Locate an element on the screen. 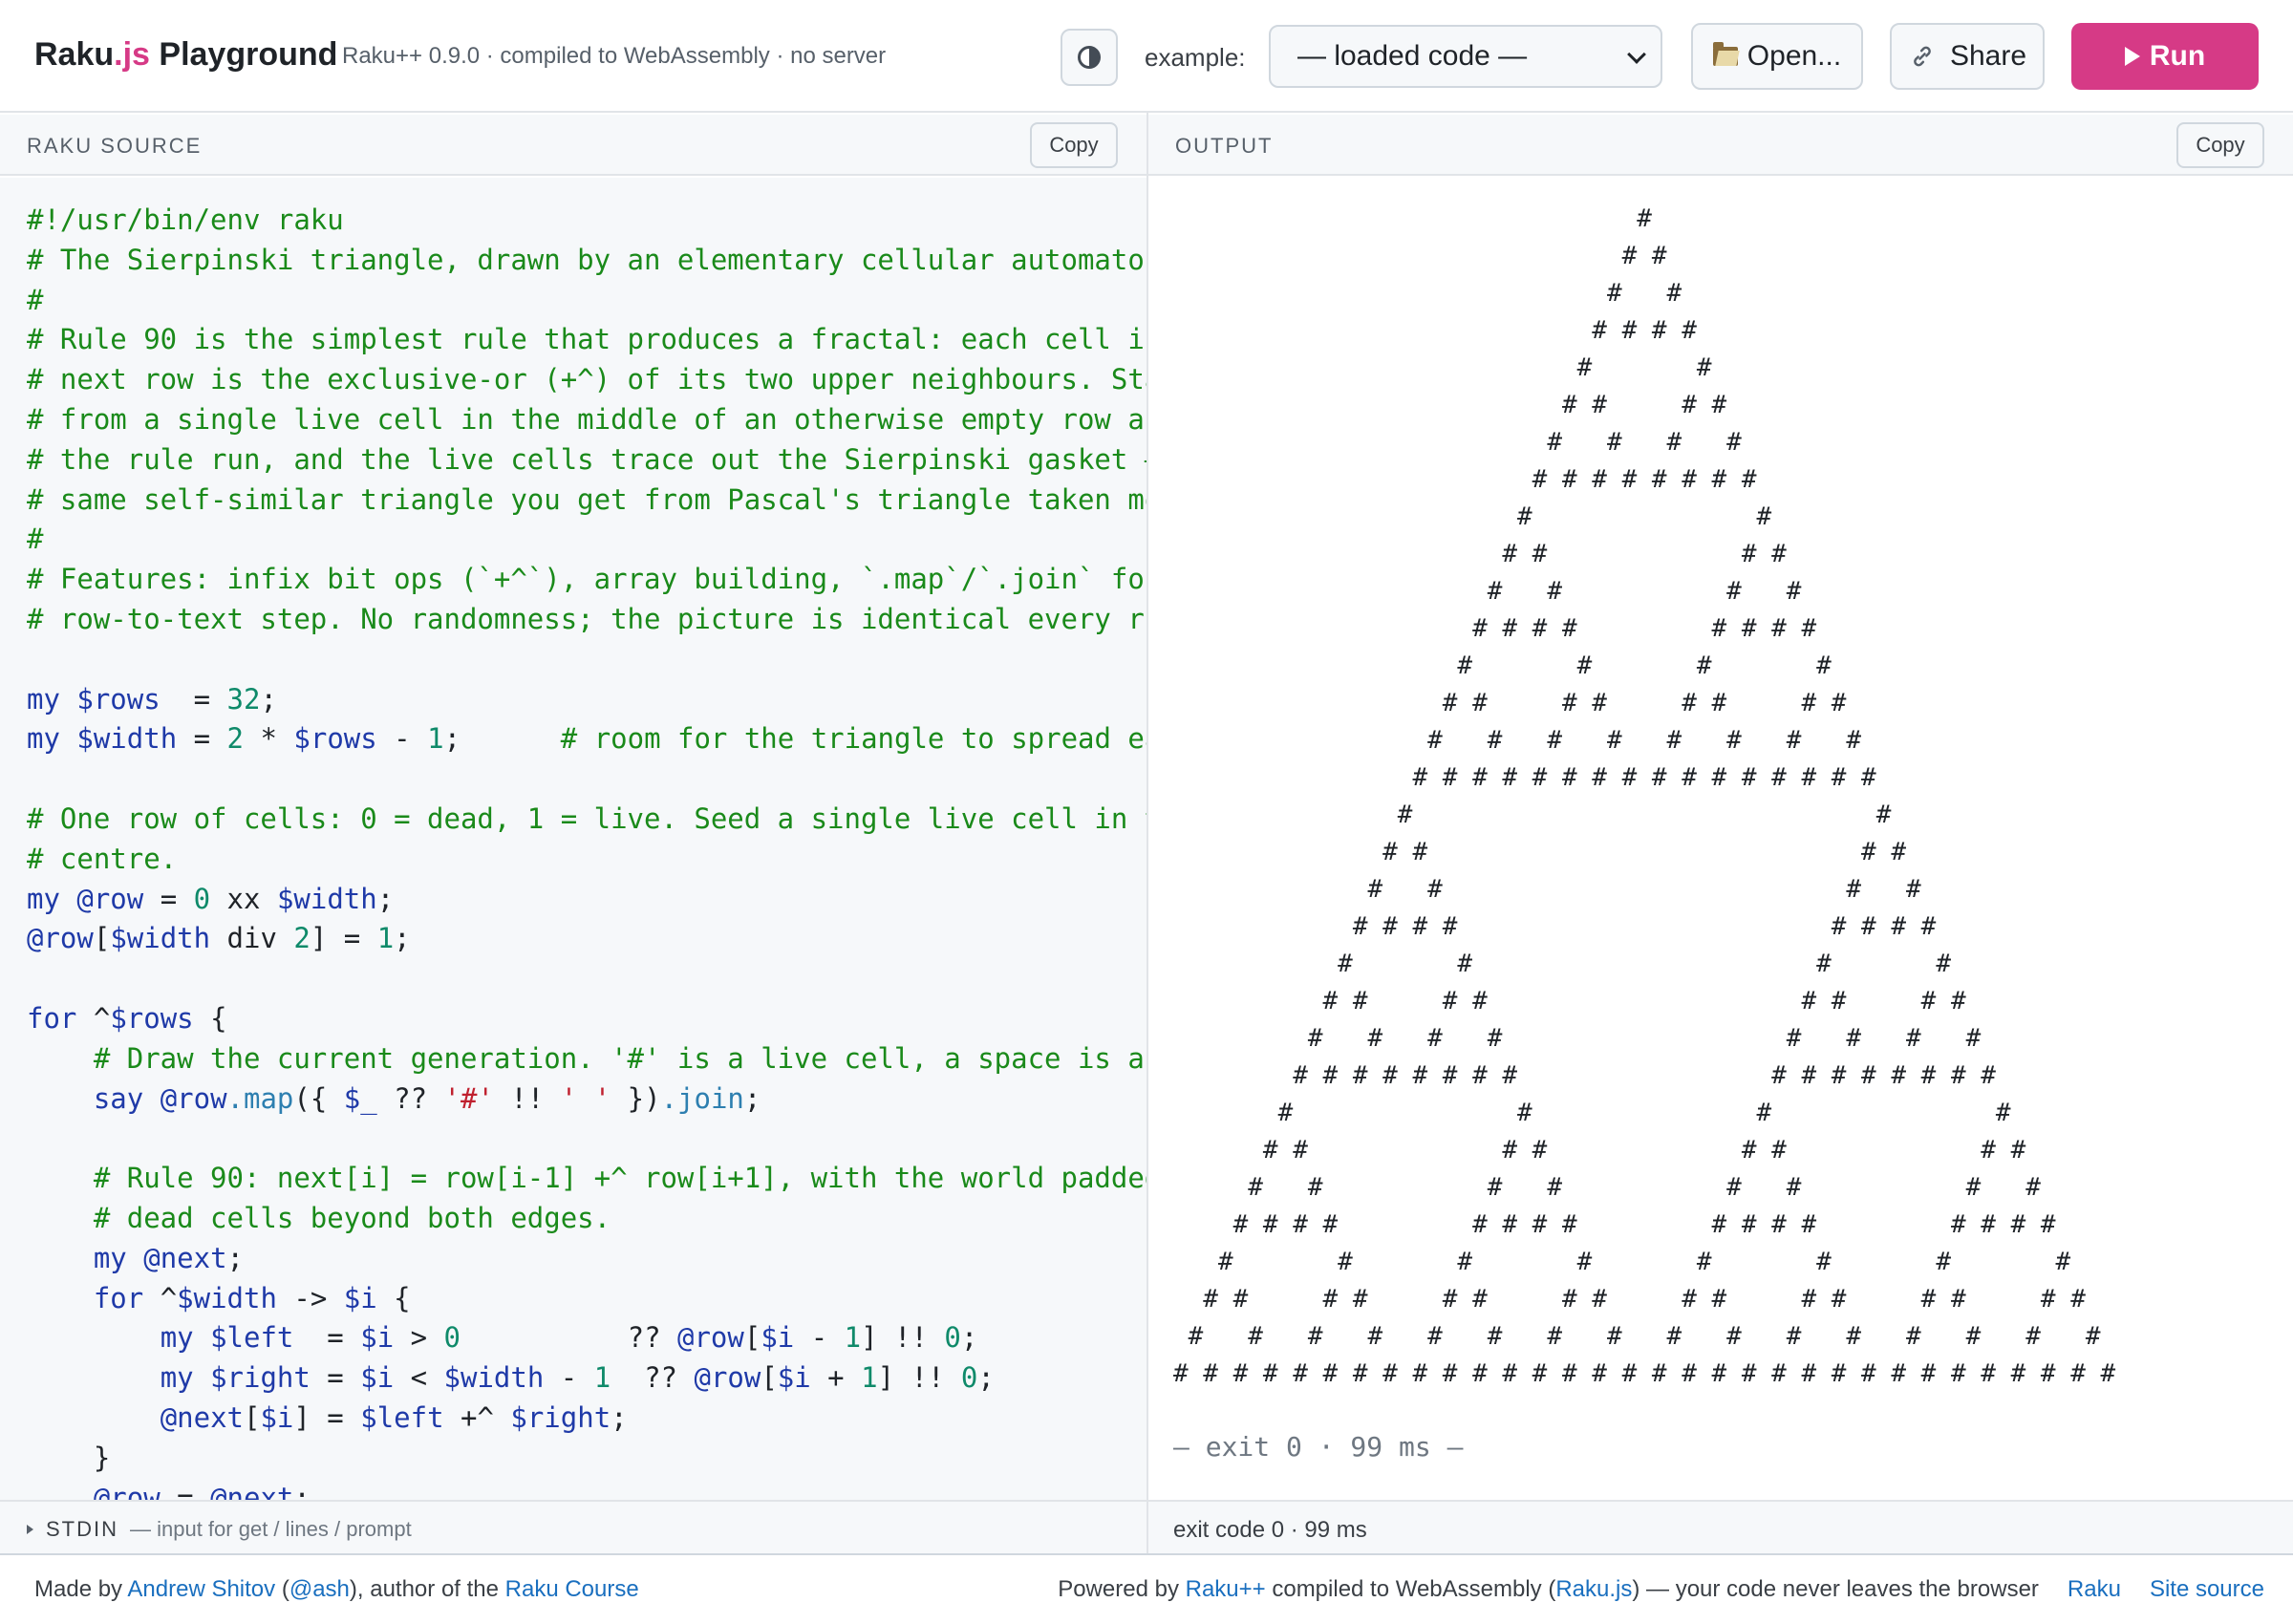 This screenshot has height=1624, width=2293. run-button: Run is located at coordinates (2165, 57).